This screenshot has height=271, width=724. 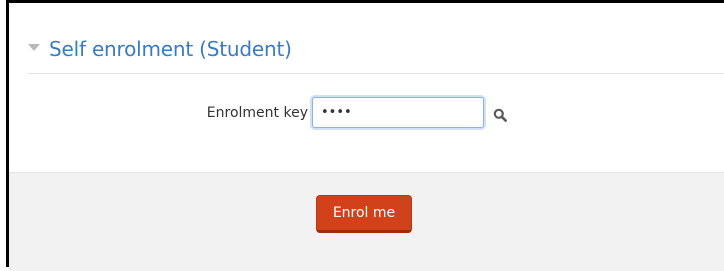 I want to click on search-icon, so click(x=500, y=115).